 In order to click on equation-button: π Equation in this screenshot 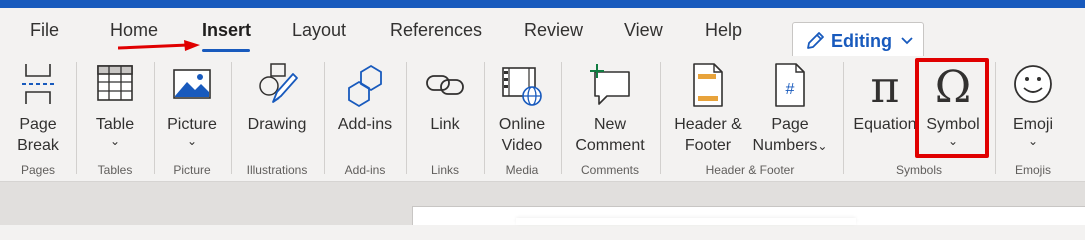, I will do `click(885, 110)`.